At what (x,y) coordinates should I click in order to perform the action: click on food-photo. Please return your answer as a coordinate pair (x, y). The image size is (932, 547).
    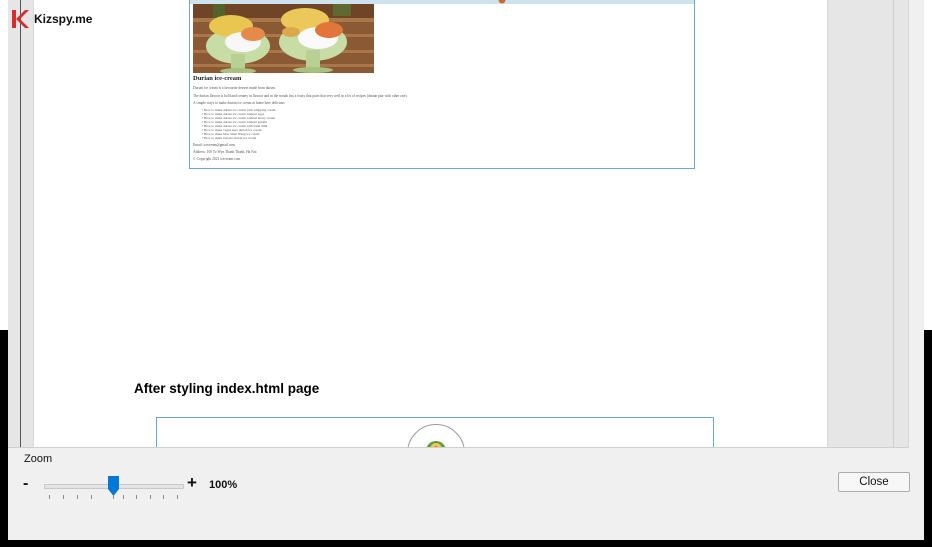
    Looking at the image, I should click on (283, 38).